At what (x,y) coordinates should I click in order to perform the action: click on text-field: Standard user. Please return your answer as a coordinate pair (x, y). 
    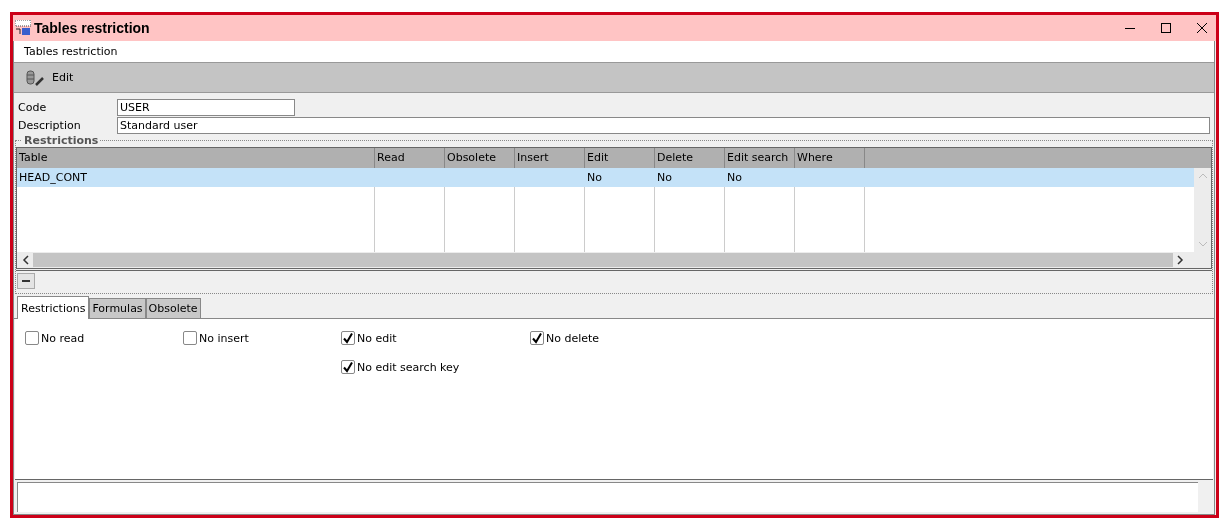
    Looking at the image, I should click on (663, 125).